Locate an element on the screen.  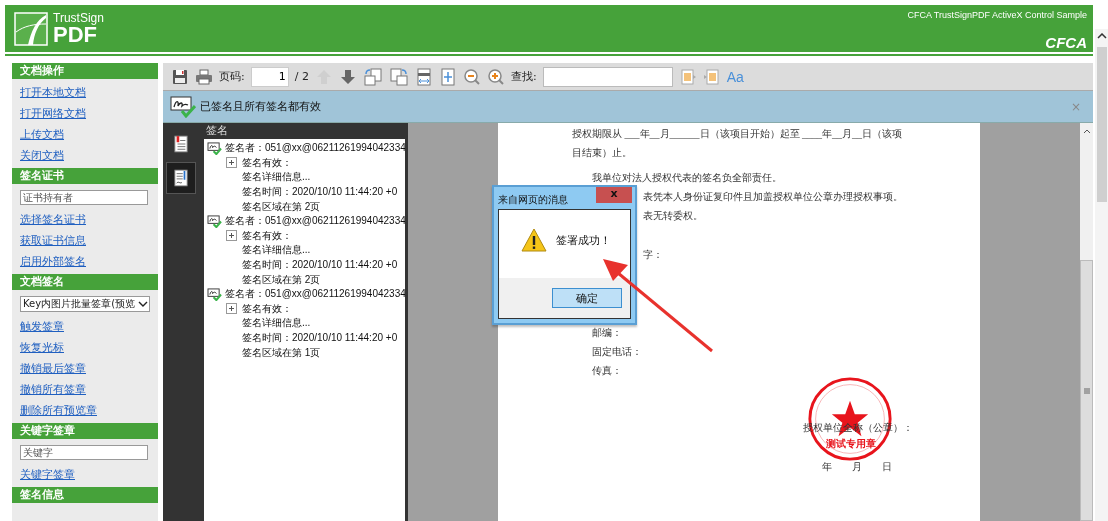
sidebar-link: 上传文档 is located at coordinates (42, 134).